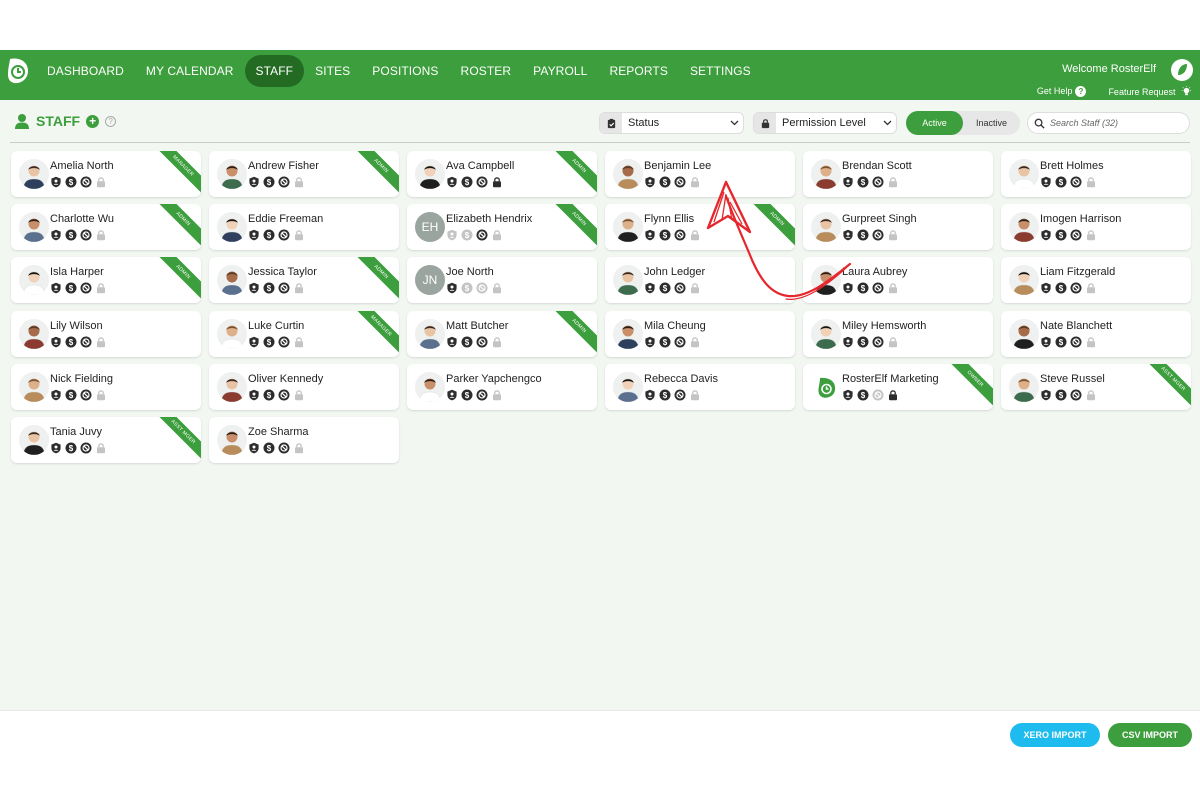 Image resolution: width=1200 pixels, height=800 pixels. What do you see at coordinates (106, 387) in the screenshot?
I see `staff-card: Nick Fielding $` at bounding box center [106, 387].